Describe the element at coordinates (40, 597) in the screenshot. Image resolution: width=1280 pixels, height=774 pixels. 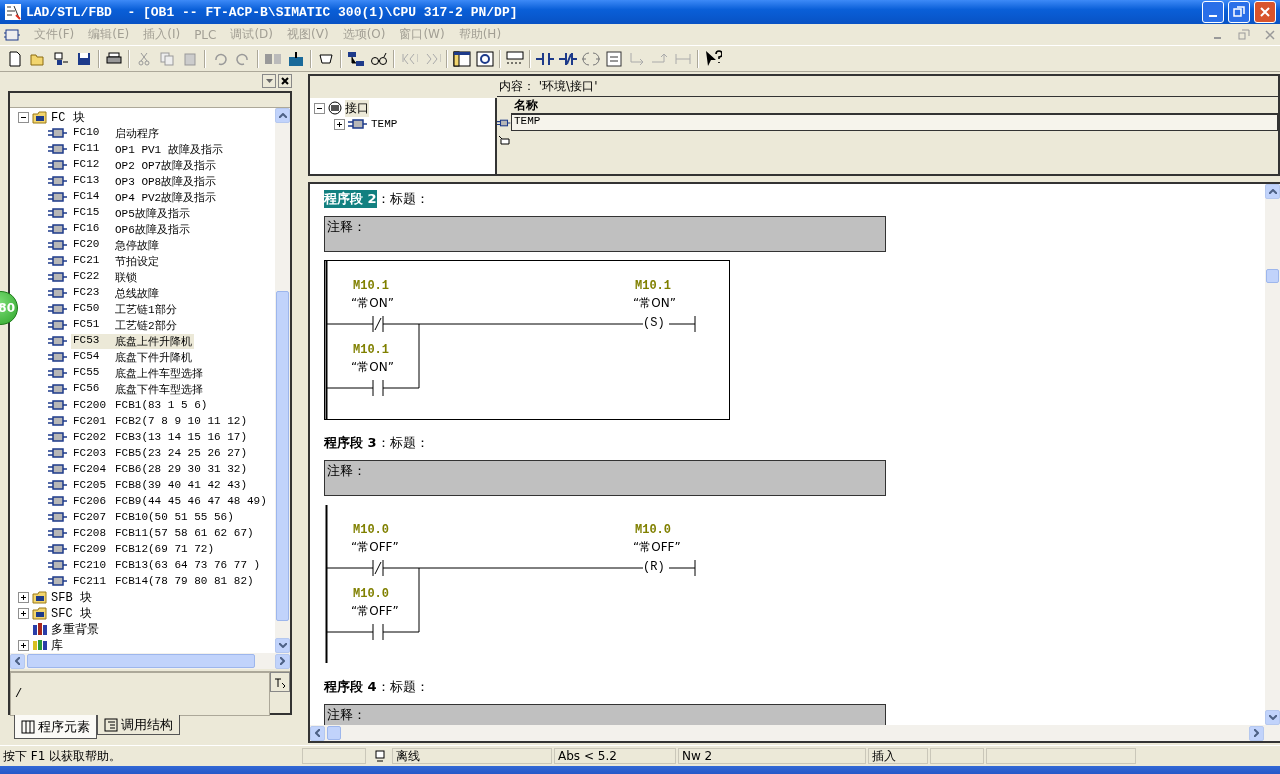
I see `folder-block-icon` at that location.